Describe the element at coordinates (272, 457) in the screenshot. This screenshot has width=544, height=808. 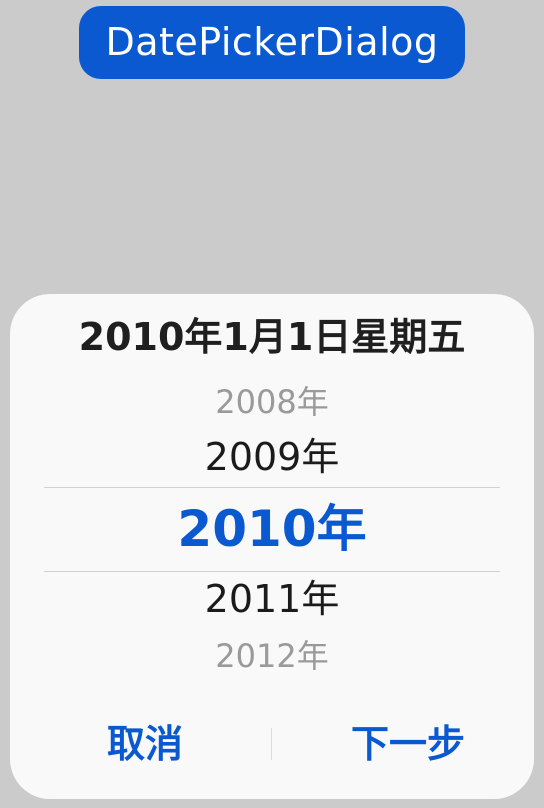
I see `year-option-2009: 2009年` at that location.